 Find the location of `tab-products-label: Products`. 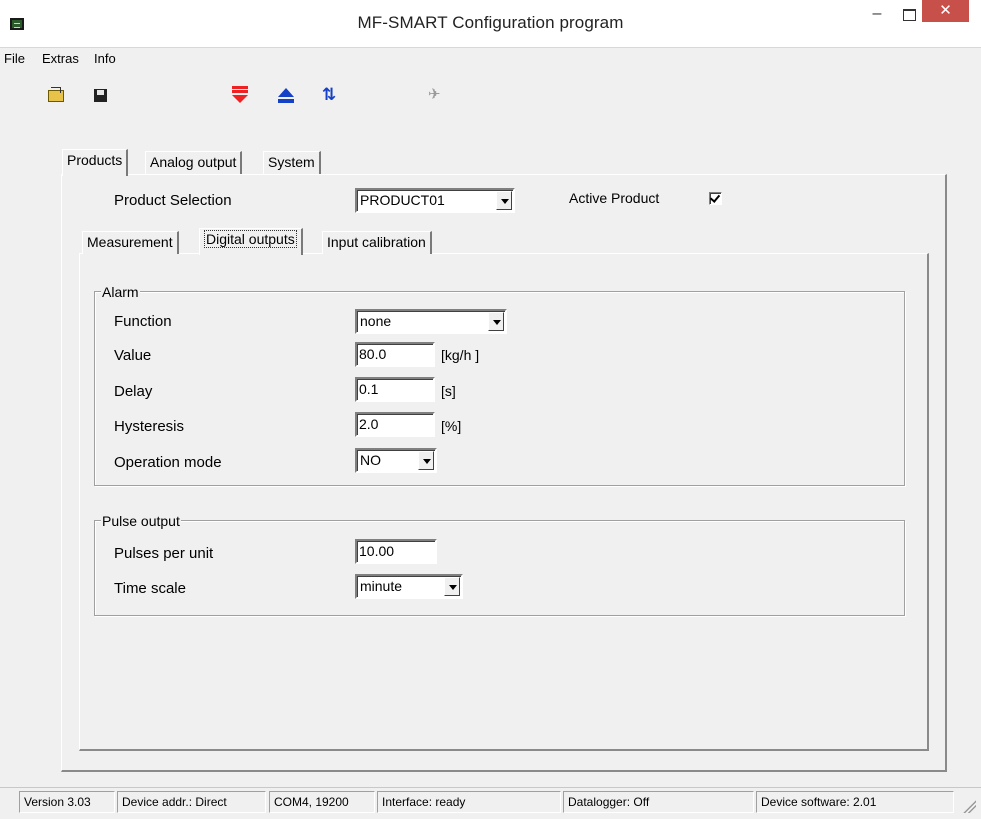

tab-products-label: Products is located at coordinates (95, 160).